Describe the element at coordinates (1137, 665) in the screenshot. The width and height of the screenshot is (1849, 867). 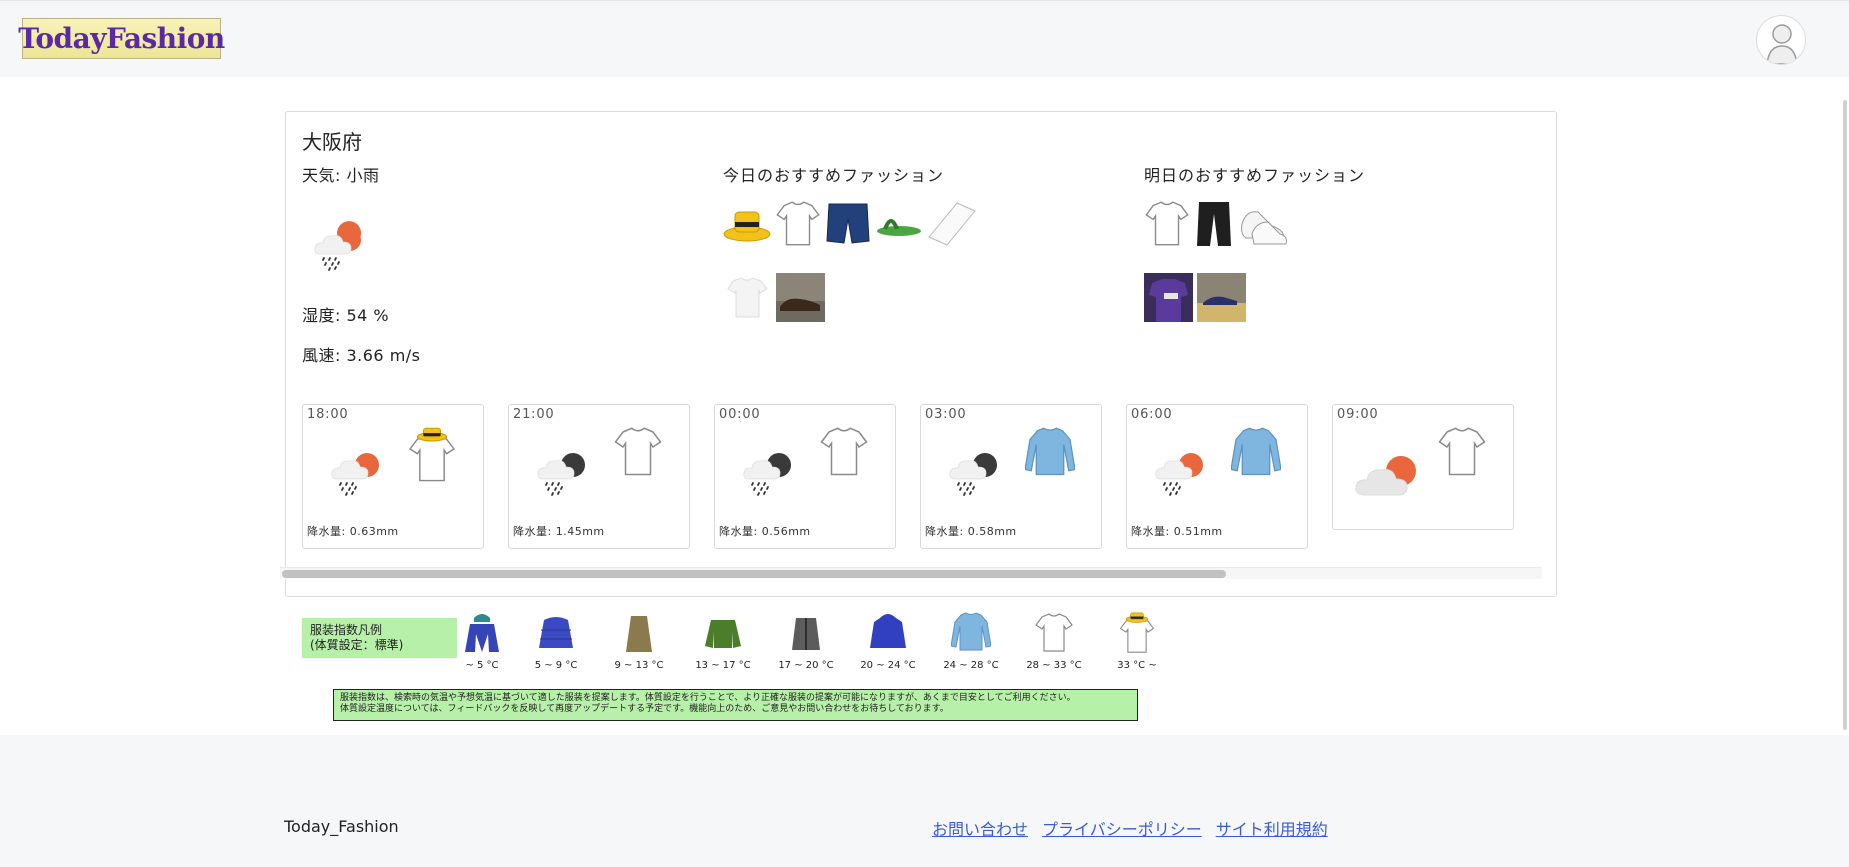
I see `legend-range: 33 °C ~` at that location.